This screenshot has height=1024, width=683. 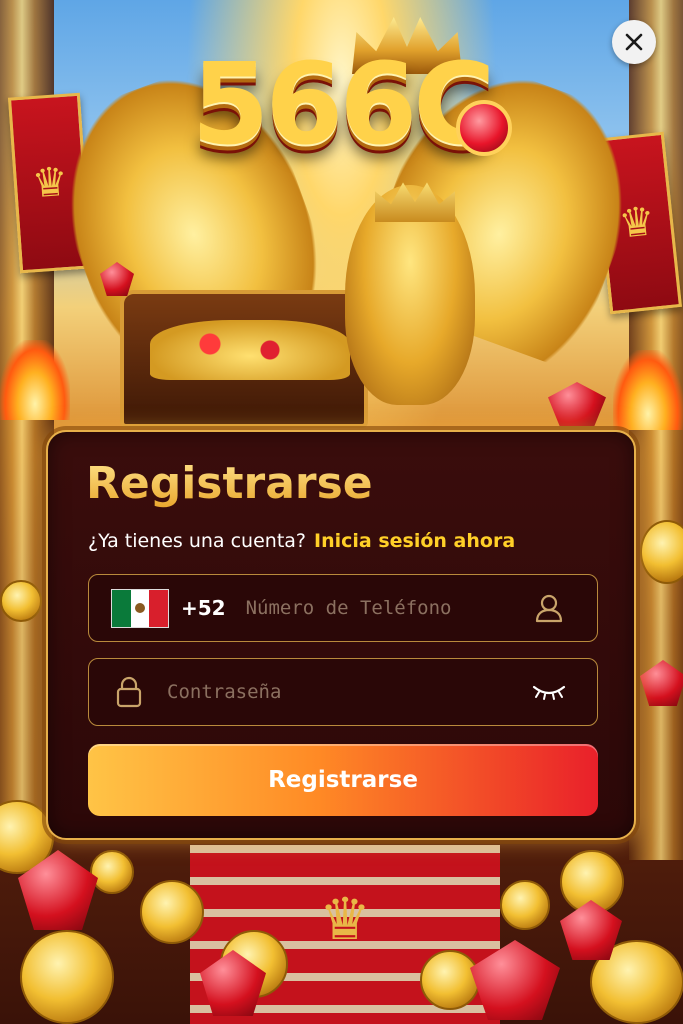 What do you see at coordinates (484, 128) in the screenshot?
I see `logo-gem-icon` at bounding box center [484, 128].